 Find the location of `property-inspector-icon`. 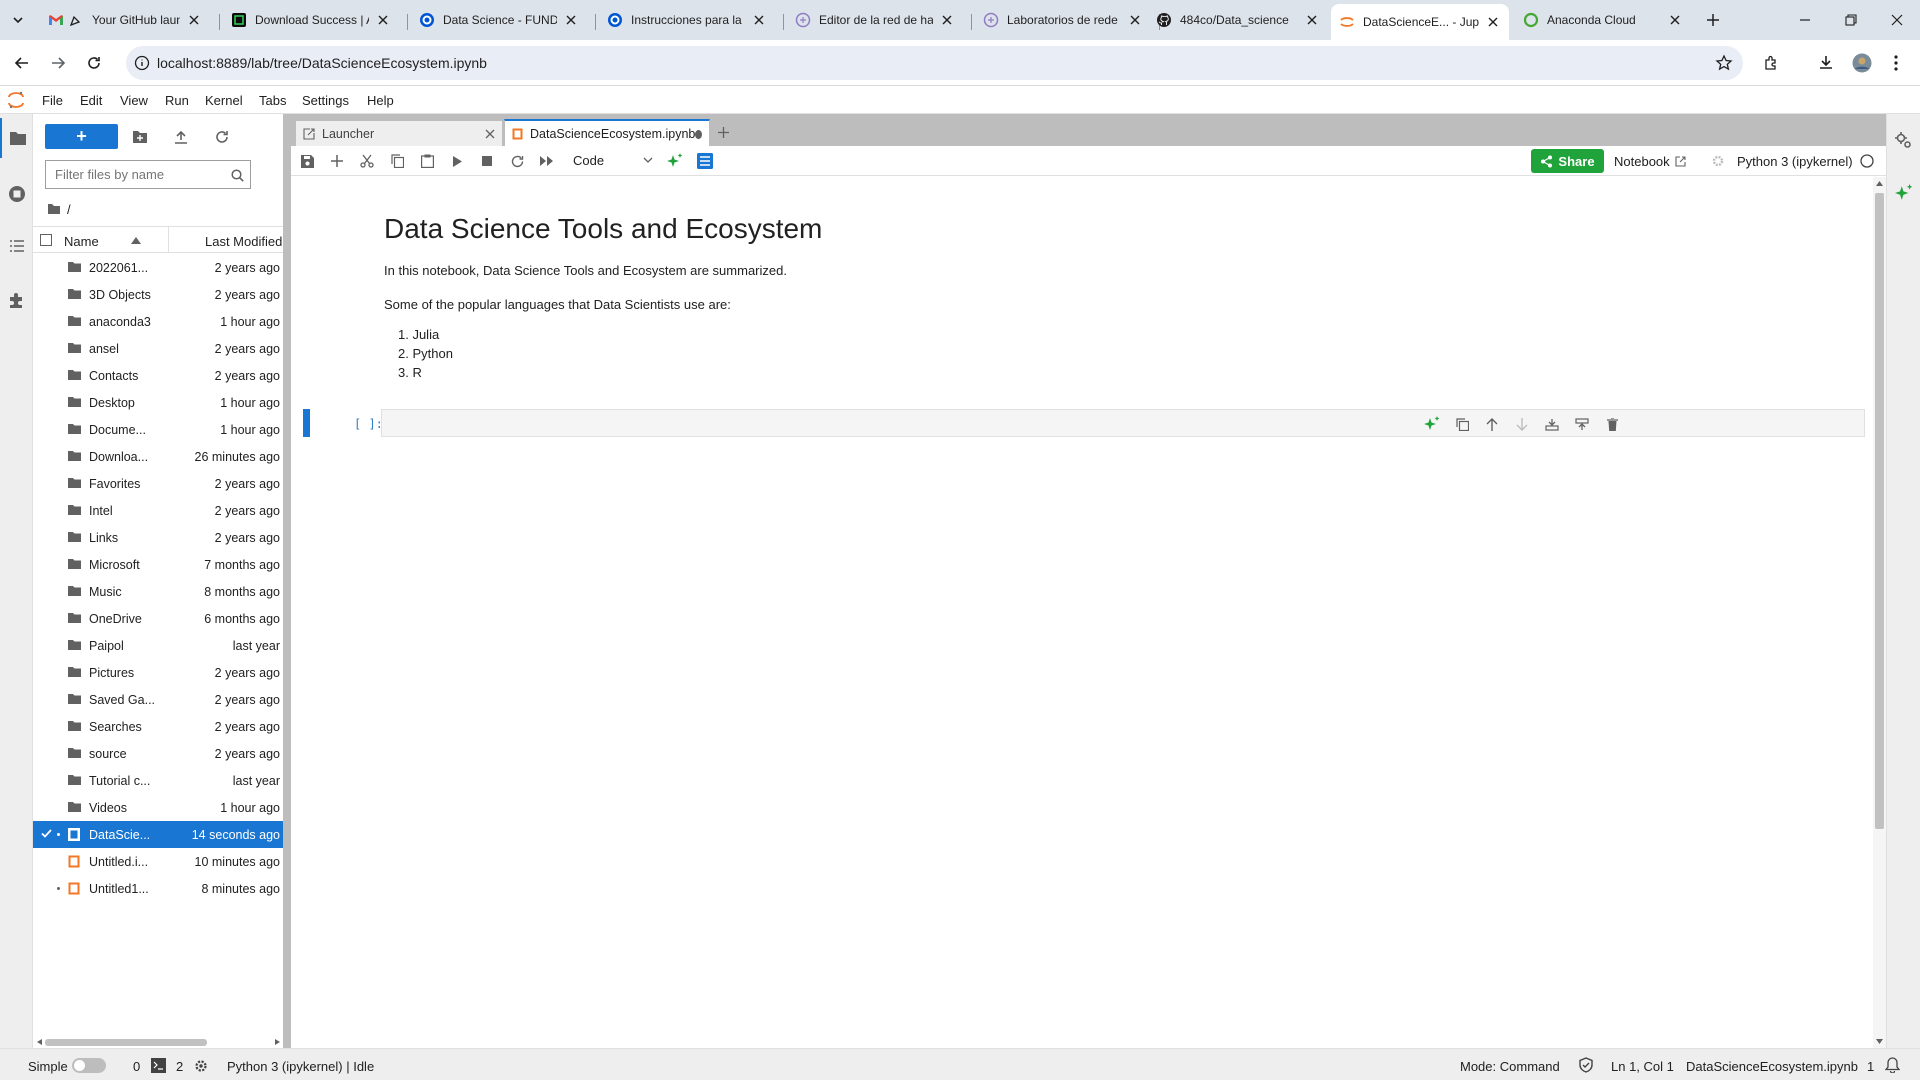

property-inspector-icon is located at coordinates (1904, 141).